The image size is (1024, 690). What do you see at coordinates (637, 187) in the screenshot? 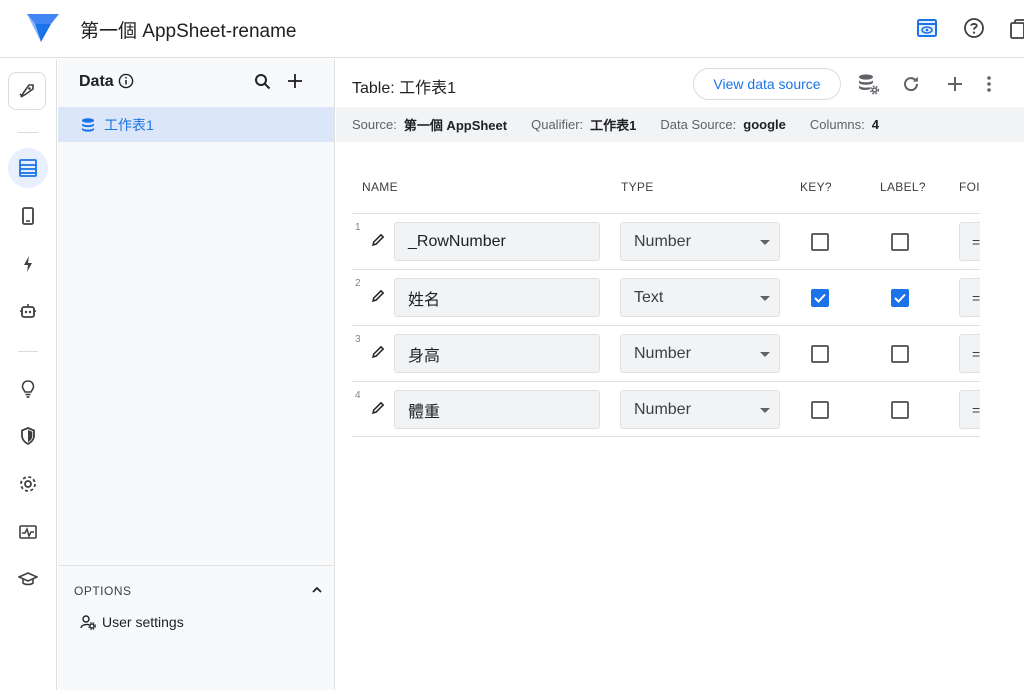
I see `column-header-type: TYPE` at bounding box center [637, 187].